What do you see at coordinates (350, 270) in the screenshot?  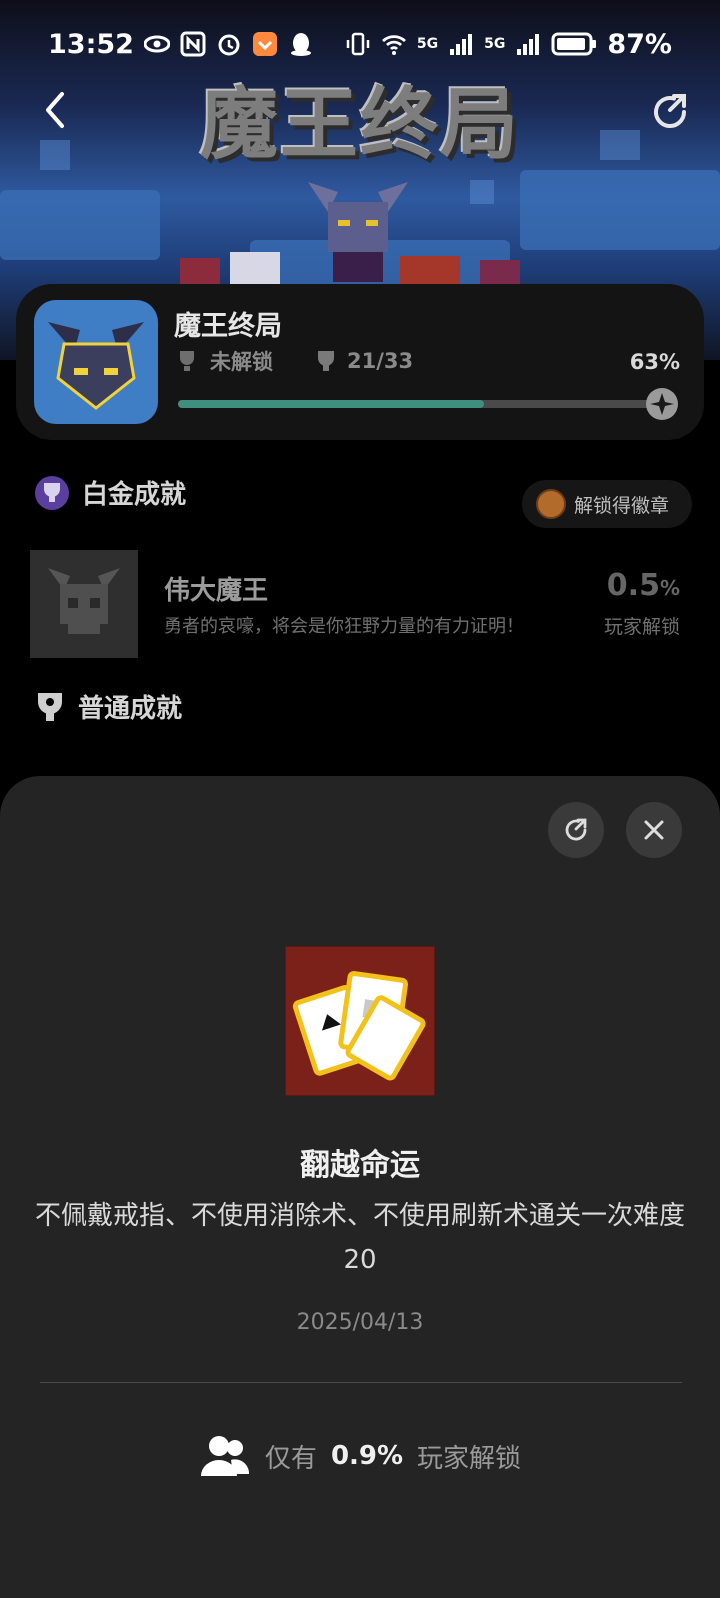 I see `minion-sprites` at bounding box center [350, 270].